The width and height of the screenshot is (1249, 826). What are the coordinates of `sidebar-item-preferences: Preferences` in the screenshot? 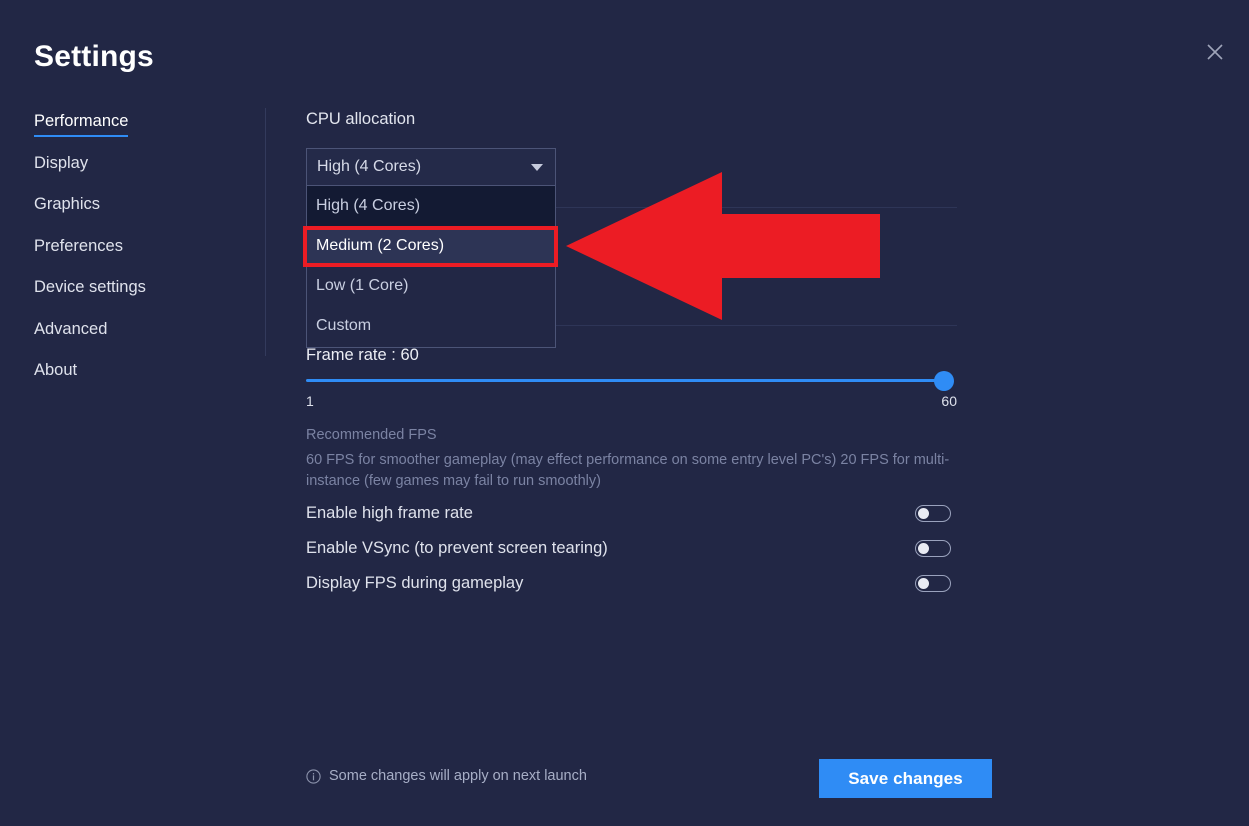 It's located at (78, 249).